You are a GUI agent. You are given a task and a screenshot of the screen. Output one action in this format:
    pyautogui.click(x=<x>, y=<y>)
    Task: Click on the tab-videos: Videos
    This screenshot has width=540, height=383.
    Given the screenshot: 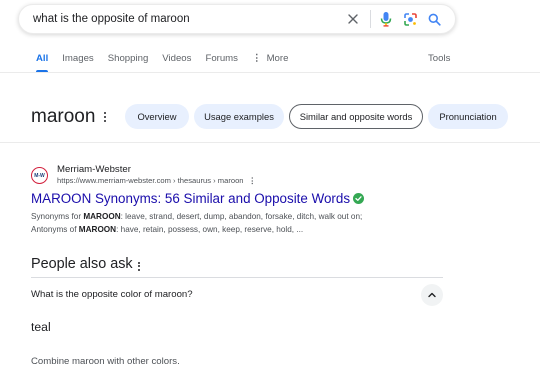 What is the action you would take?
    pyautogui.click(x=176, y=62)
    